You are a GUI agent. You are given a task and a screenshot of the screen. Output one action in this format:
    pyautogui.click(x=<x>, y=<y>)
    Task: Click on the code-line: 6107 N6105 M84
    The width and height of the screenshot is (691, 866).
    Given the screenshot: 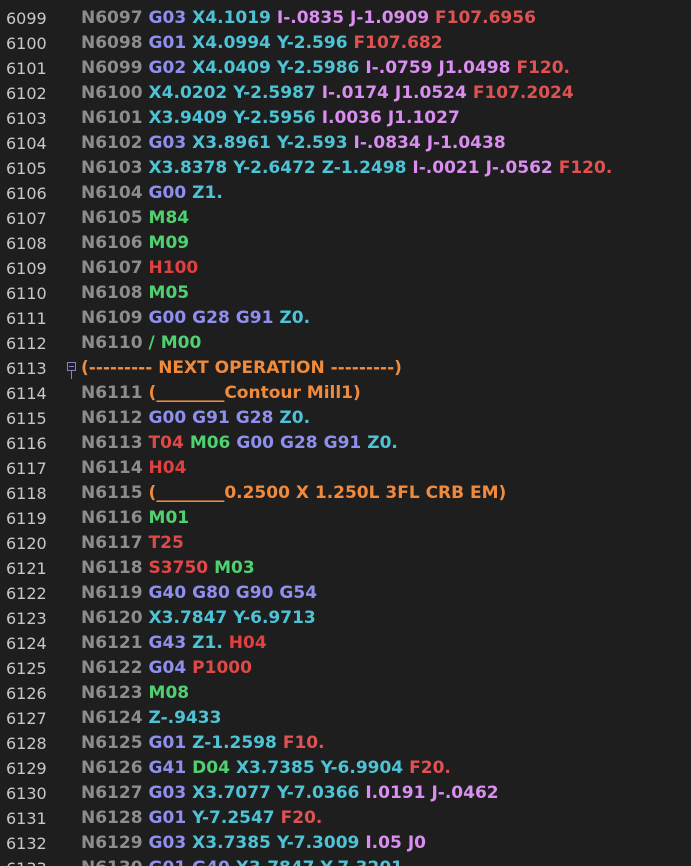 What is the action you would take?
    pyautogui.click(x=345, y=218)
    